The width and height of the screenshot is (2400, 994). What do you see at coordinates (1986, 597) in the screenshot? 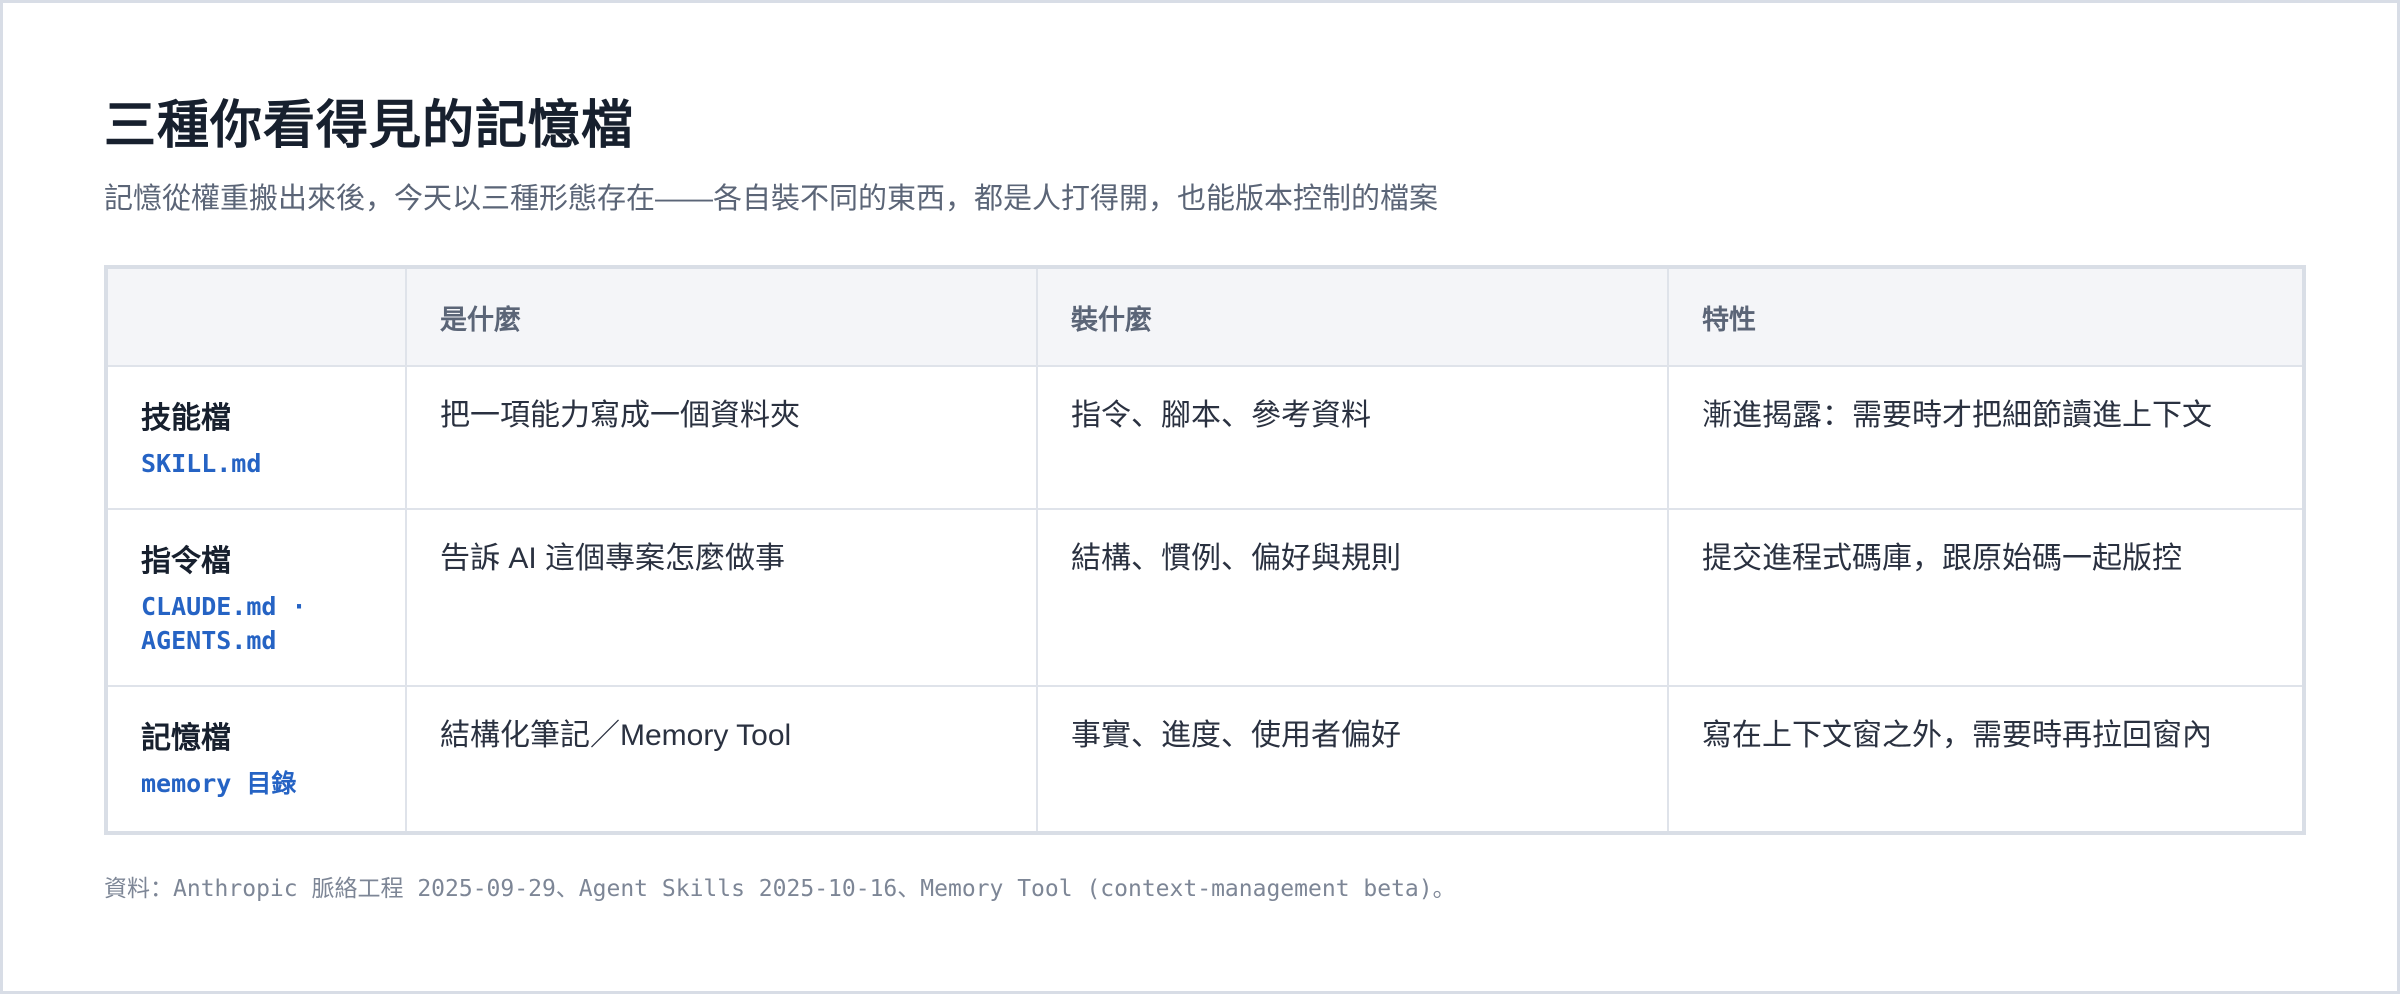
I see `cell-trait: 提交進程式碼庫，跟原始碼一起版控` at bounding box center [1986, 597].